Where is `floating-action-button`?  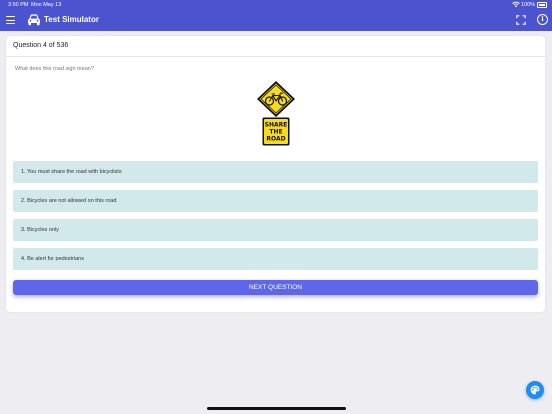
floating-action-button is located at coordinates (535, 390).